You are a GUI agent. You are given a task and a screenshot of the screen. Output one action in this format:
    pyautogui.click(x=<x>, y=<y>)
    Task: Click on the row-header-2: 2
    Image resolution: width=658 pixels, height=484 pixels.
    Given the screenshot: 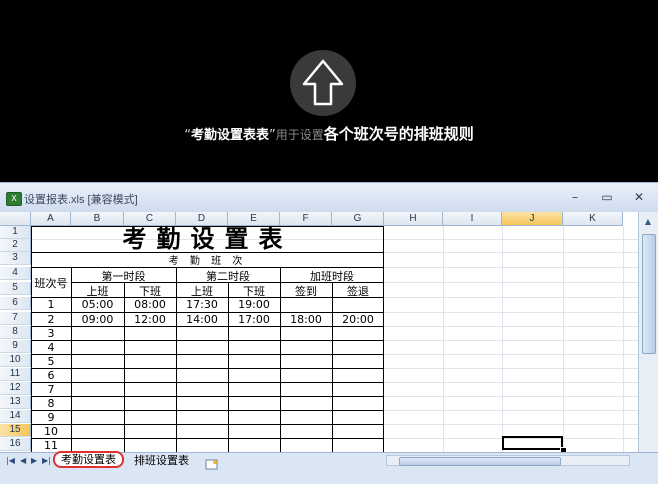 What is the action you would take?
    pyautogui.click(x=15, y=245)
    